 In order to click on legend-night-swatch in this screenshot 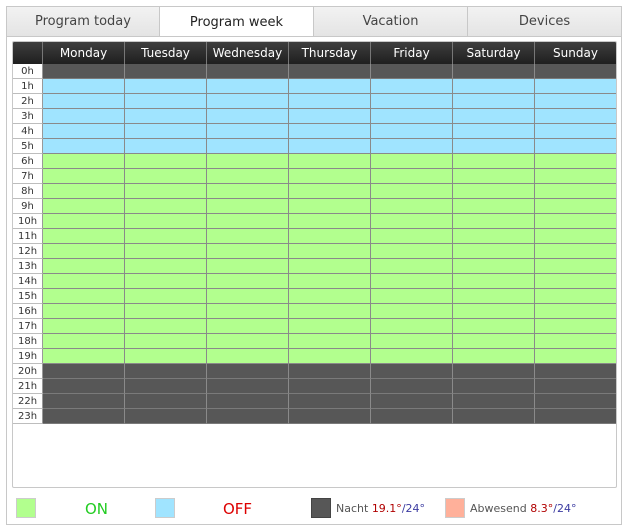, I will do `click(321, 508)`.